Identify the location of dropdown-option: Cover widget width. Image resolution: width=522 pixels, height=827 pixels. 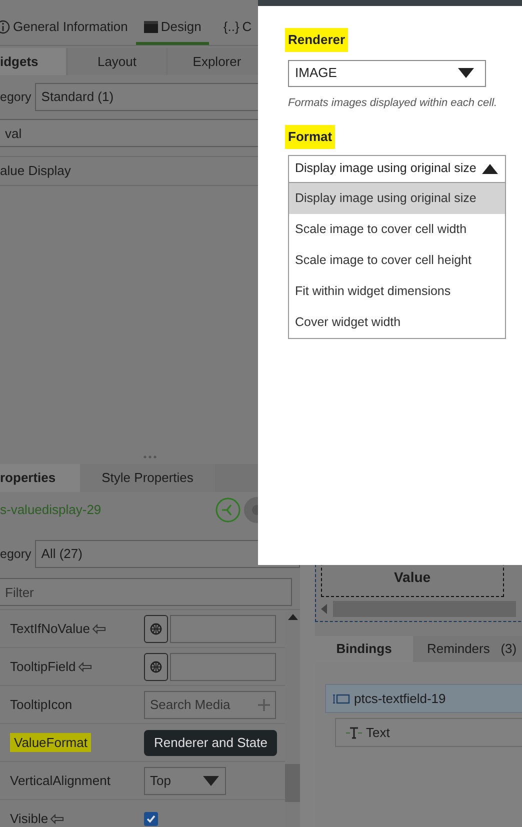
(397, 322).